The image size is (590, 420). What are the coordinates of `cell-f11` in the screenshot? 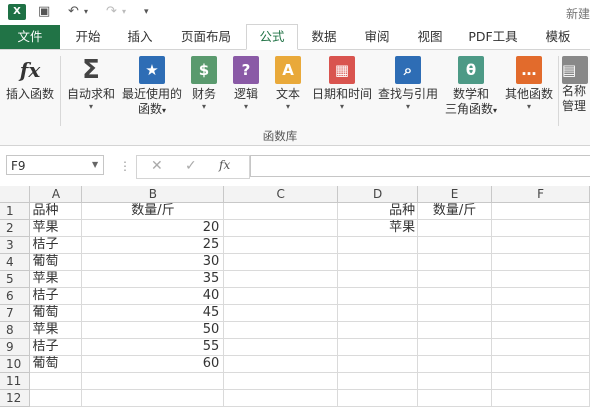 It's located at (540, 381).